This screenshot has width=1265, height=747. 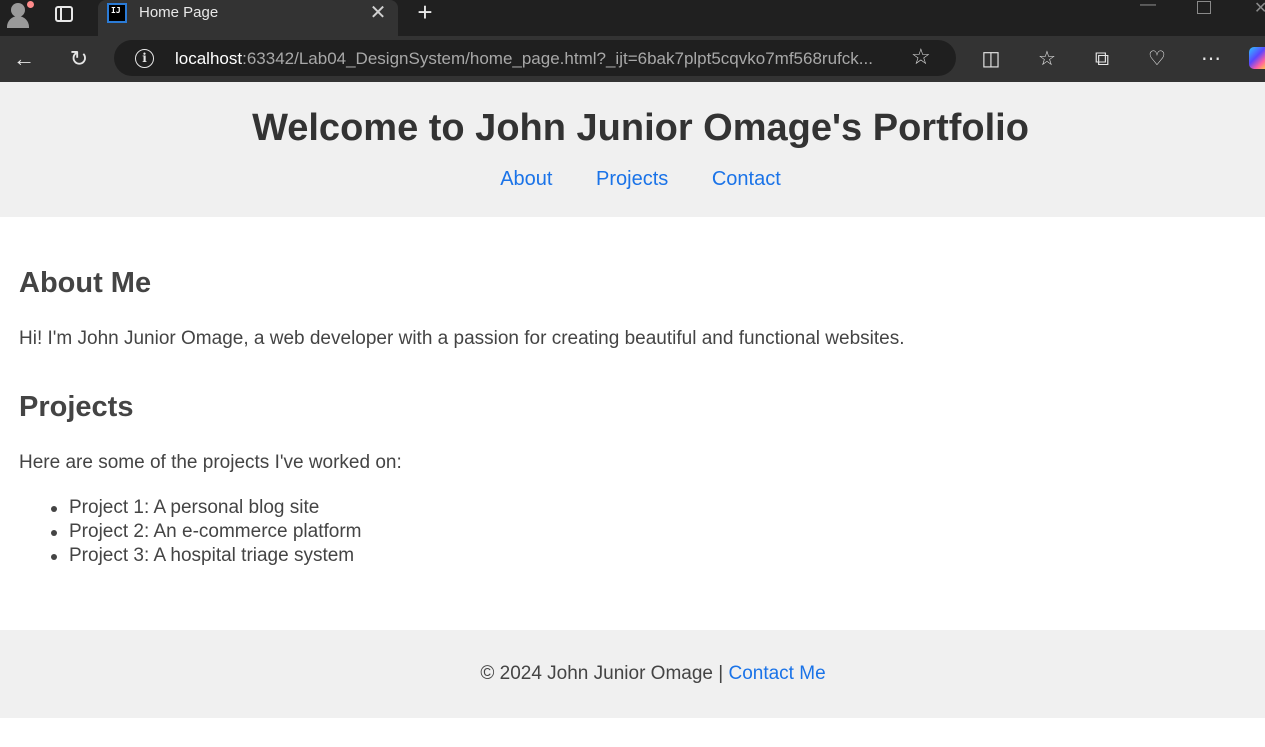 I want to click on copilot-icon, so click(x=1257, y=58).